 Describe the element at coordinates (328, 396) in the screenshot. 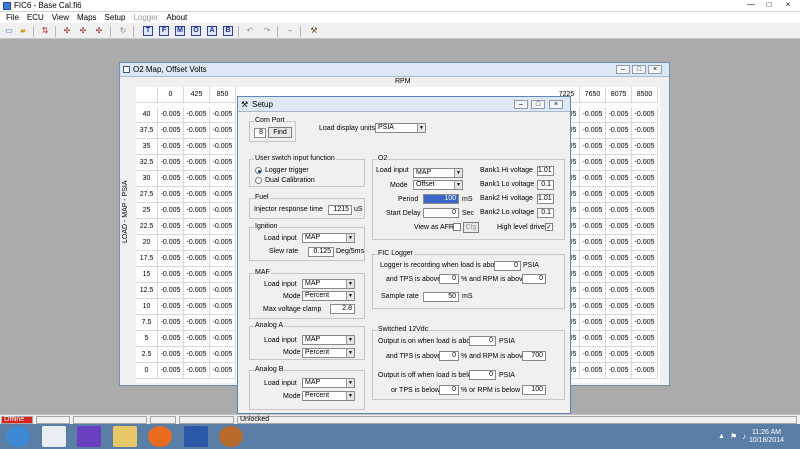

I see `analog-b-mode-select: Percent ▼` at that location.